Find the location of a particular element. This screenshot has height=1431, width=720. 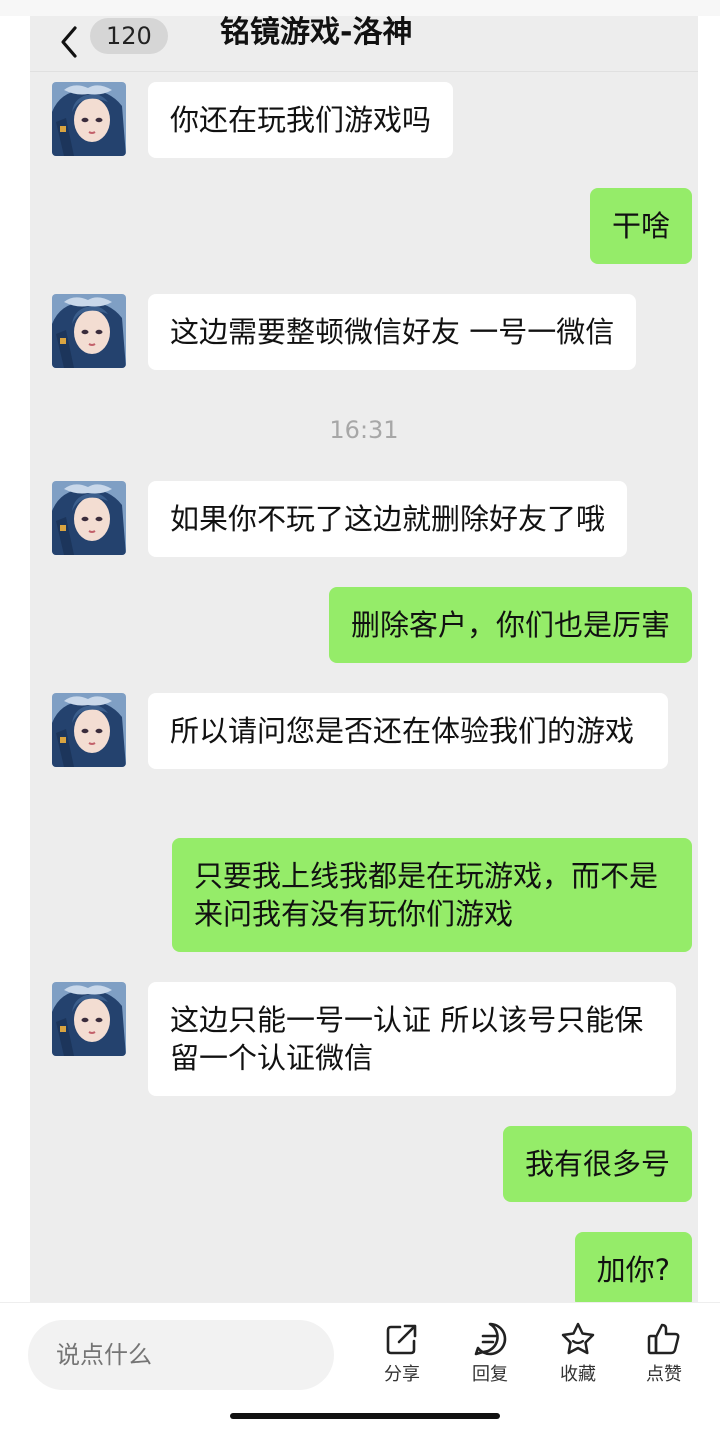

top-strip is located at coordinates (360, 8).